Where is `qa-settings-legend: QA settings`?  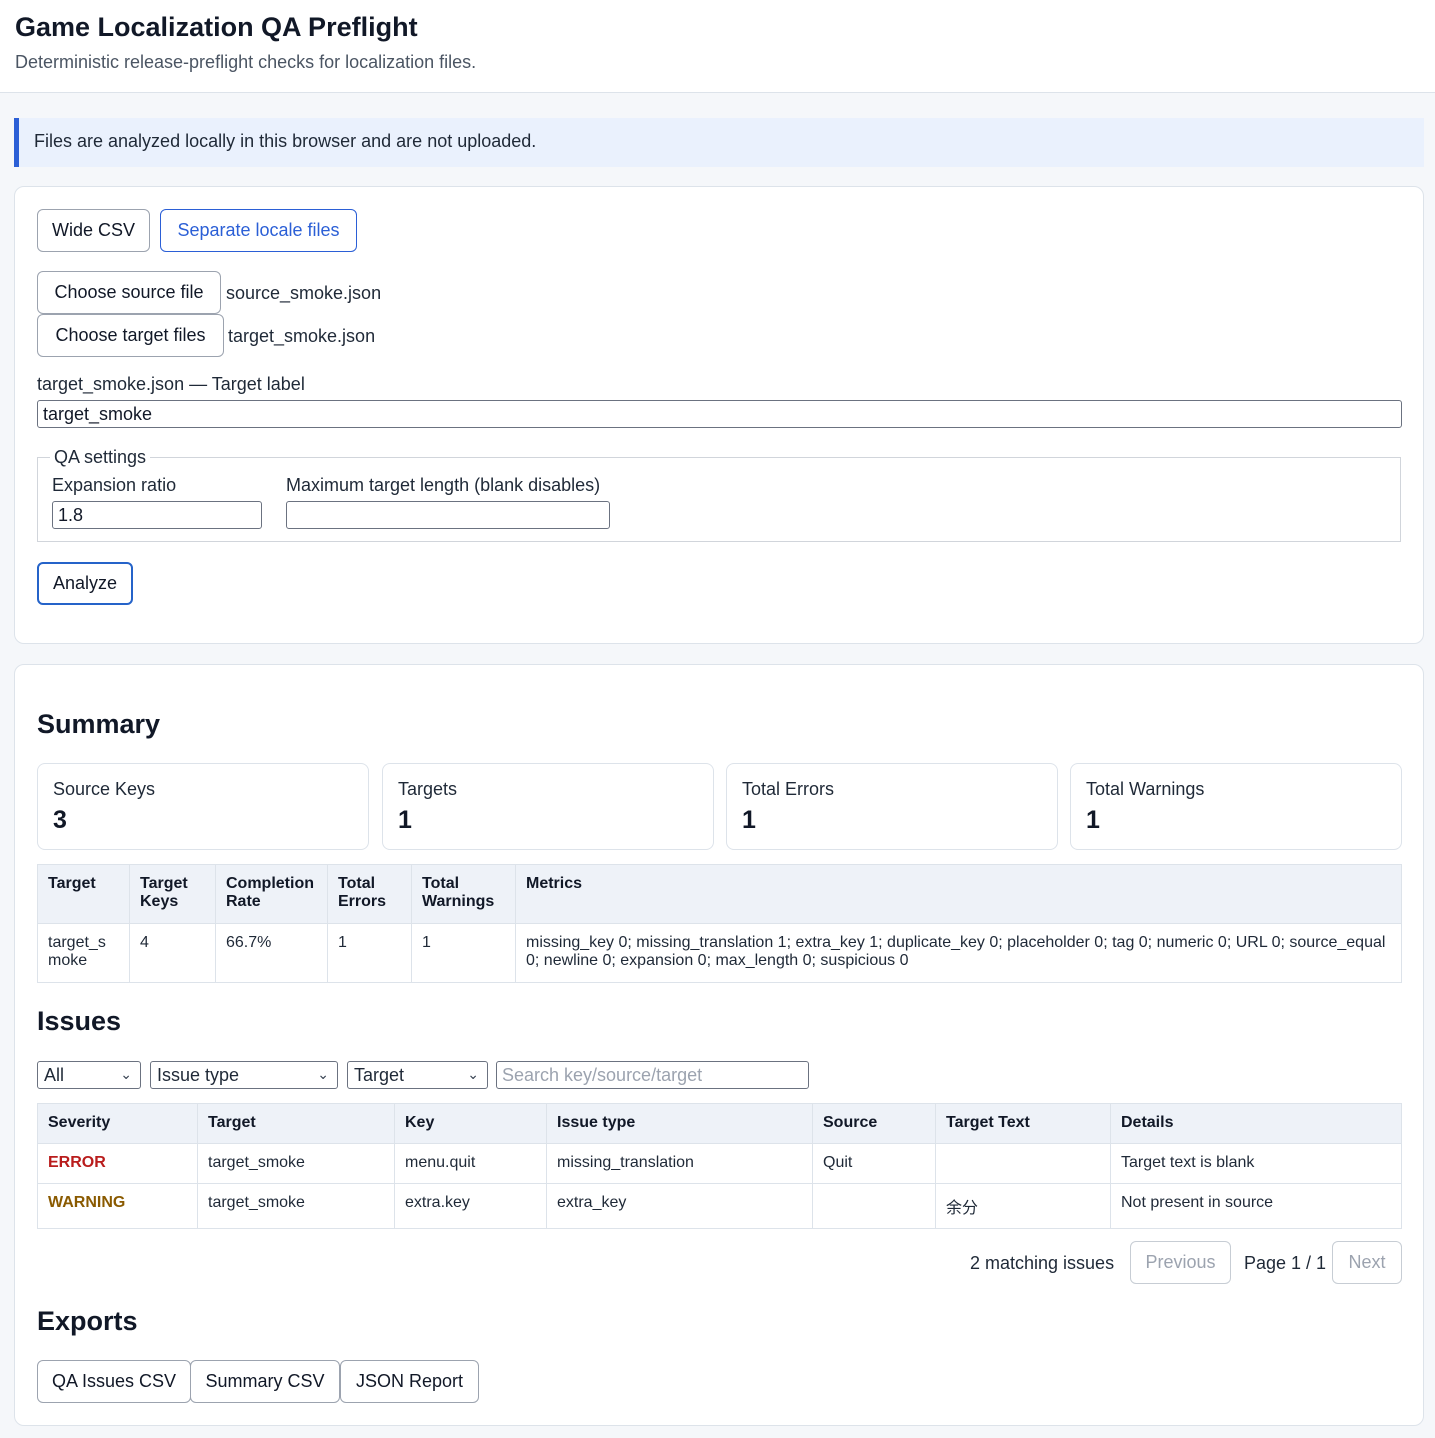 qa-settings-legend: QA settings is located at coordinates (100, 457).